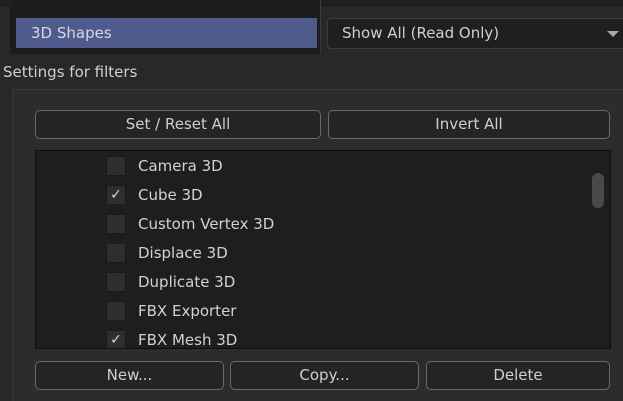 The image size is (623, 401). I want to click on filter-item: ✓ FBX Mesh 3D, so click(172, 339).